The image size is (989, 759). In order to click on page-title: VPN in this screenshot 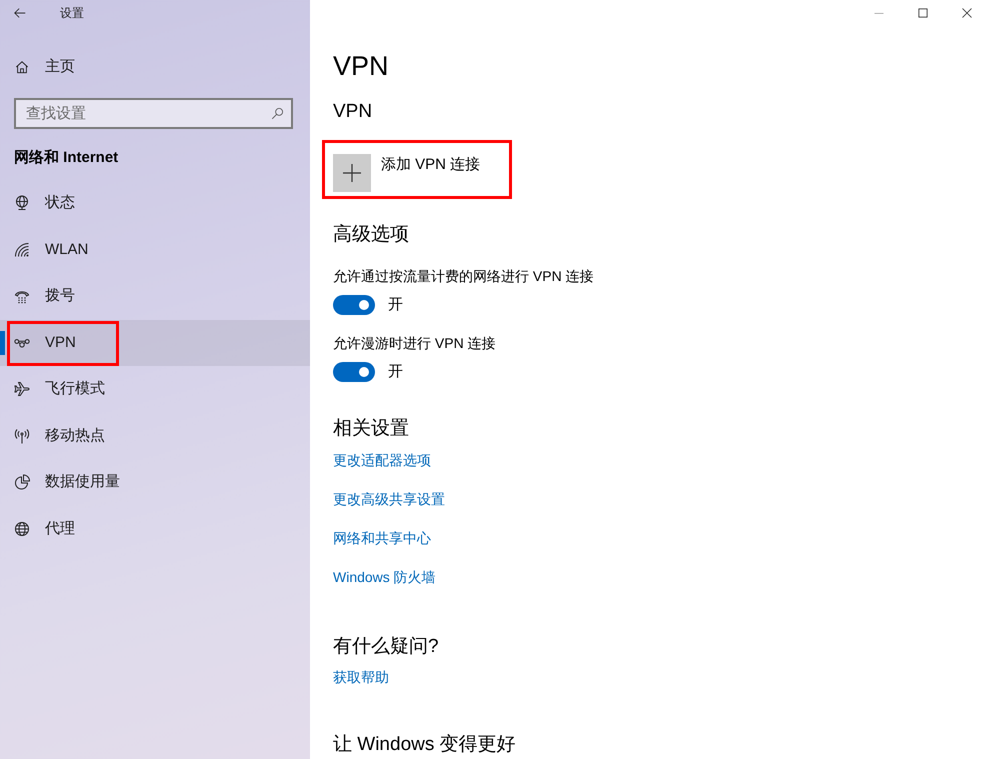, I will do `click(361, 66)`.